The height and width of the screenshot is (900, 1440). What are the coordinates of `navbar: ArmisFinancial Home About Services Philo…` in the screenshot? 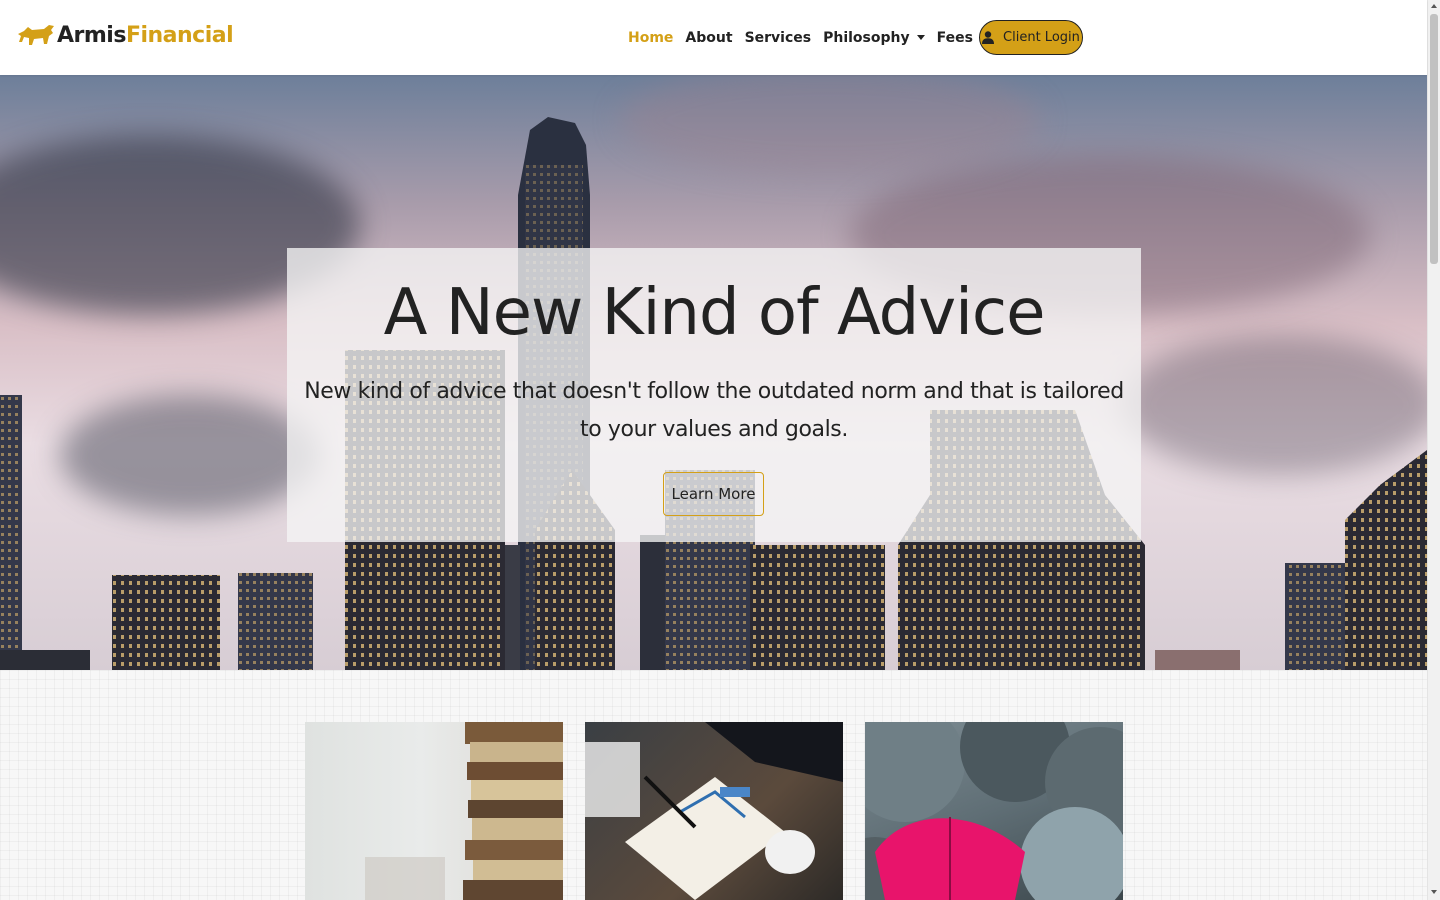 It's located at (713, 37).